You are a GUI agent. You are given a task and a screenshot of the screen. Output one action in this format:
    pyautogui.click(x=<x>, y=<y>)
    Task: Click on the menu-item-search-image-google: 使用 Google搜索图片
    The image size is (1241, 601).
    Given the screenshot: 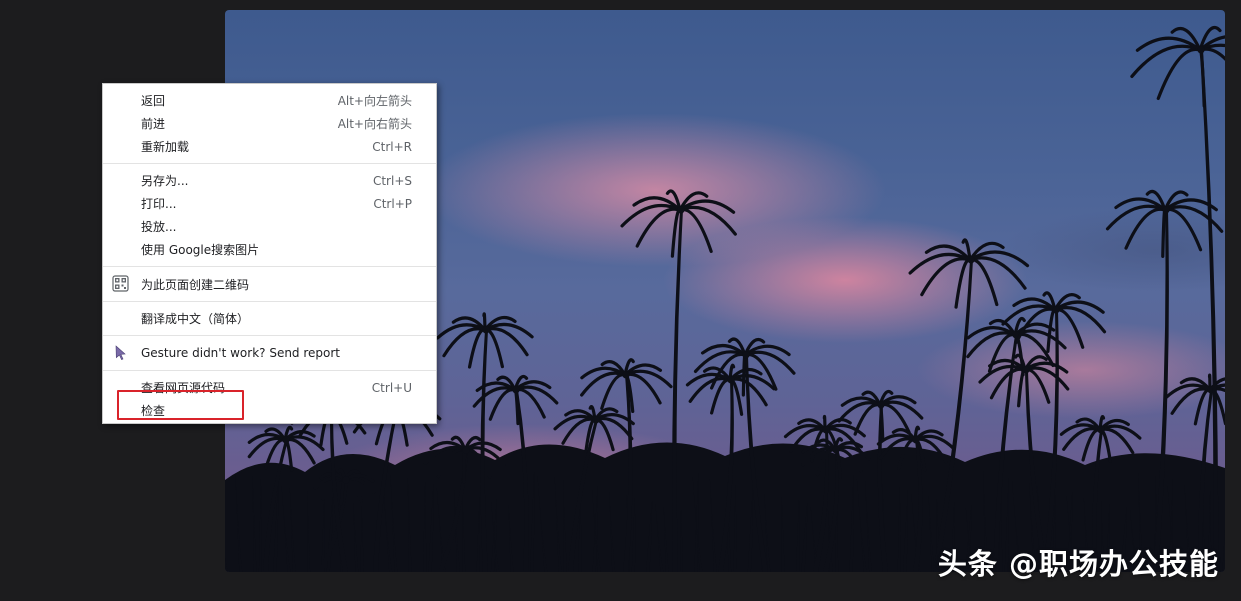 What is the action you would take?
    pyautogui.click(x=269, y=249)
    